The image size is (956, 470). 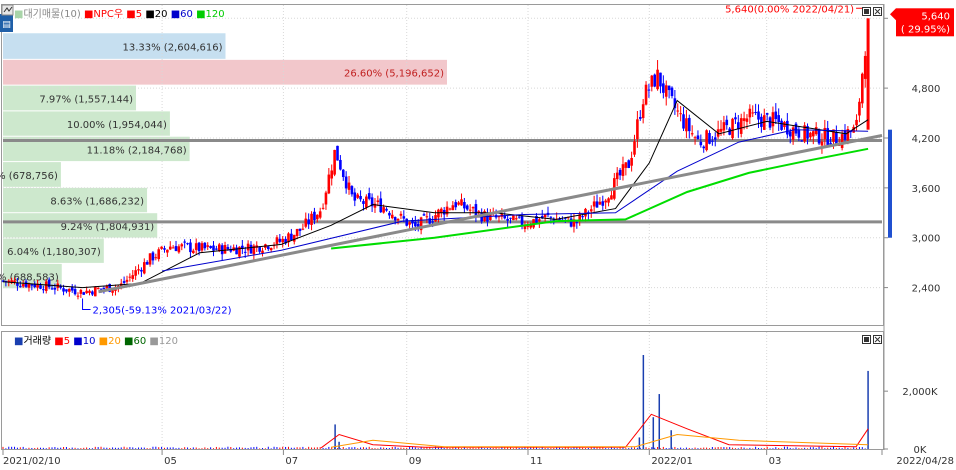 I want to click on current-price-change: ( 29.95%), so click(x=925, y=29).